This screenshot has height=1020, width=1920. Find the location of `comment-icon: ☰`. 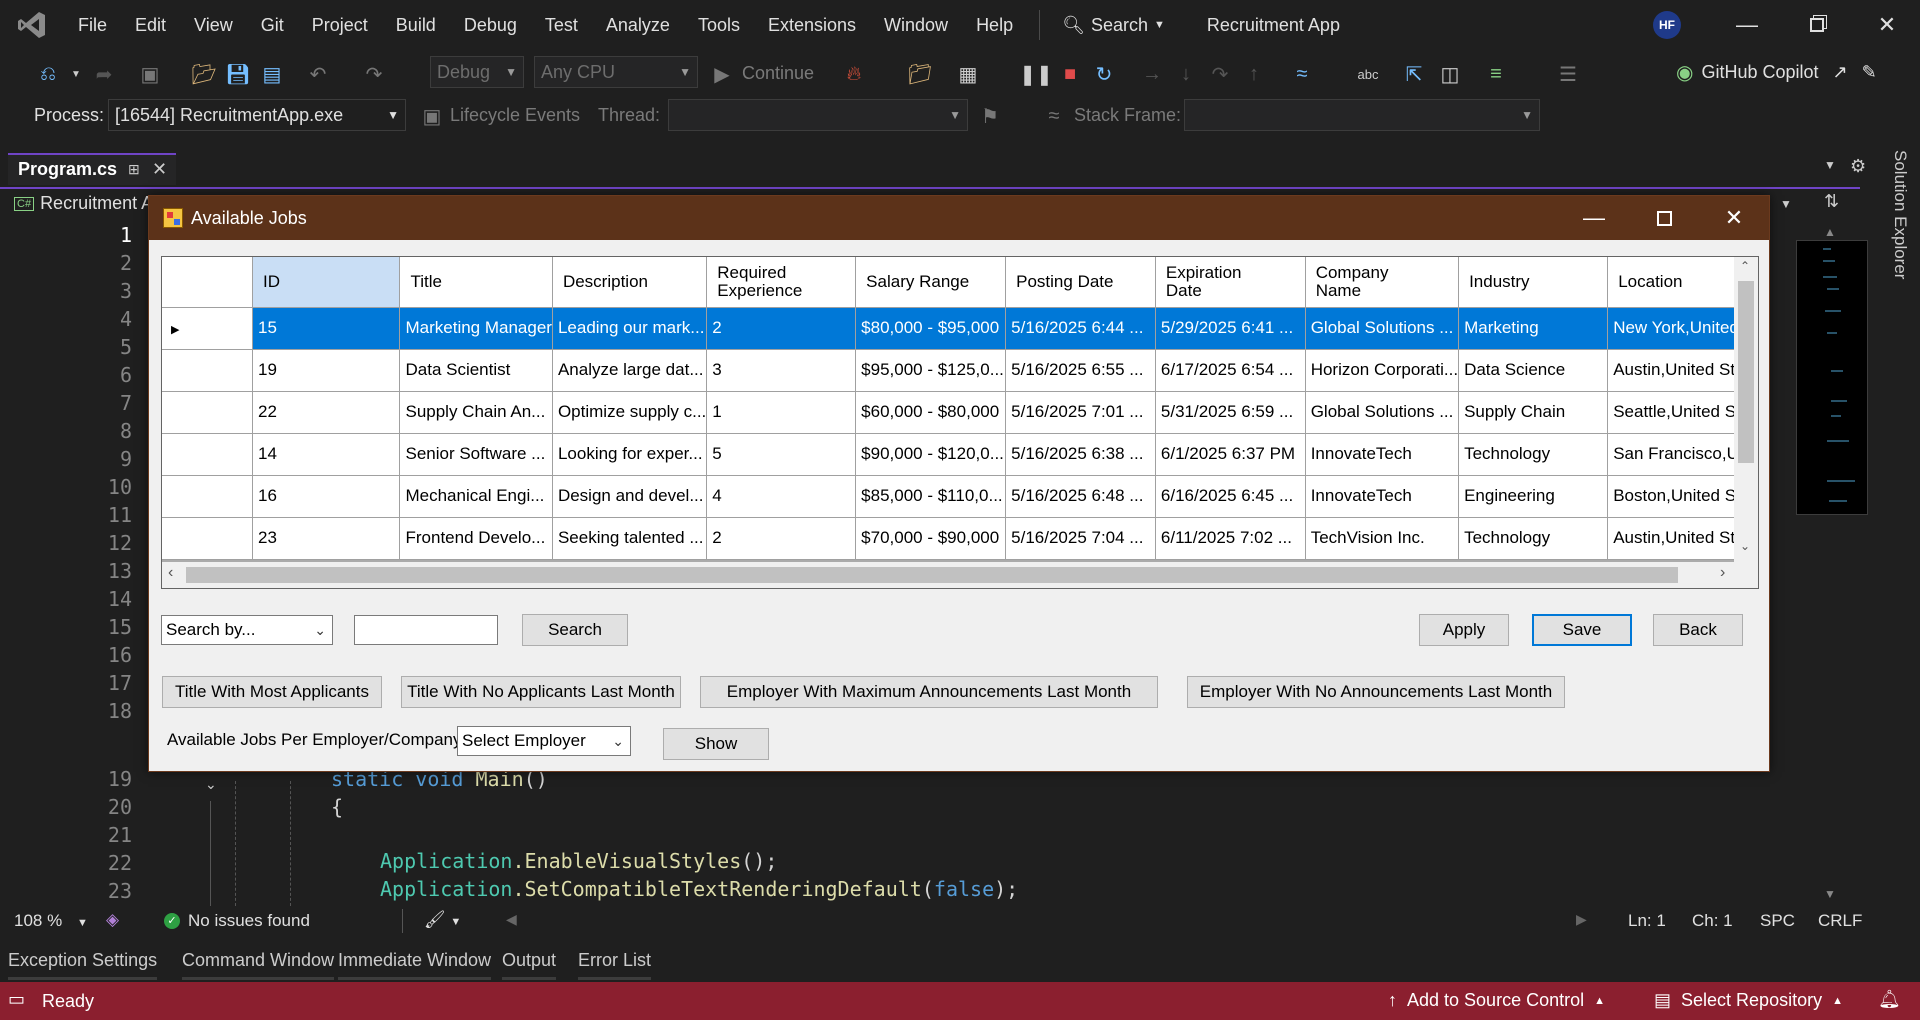

comment-icon: ☰ is located at coordinates (1568, 74).